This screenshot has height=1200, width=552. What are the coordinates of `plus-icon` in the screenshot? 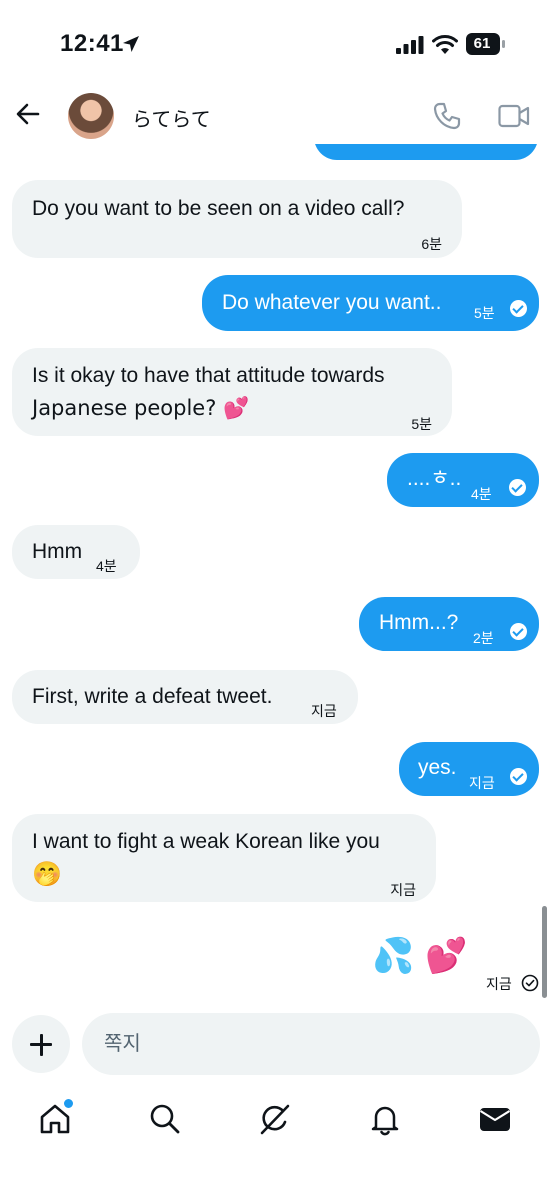 It's located at (41, 1044).